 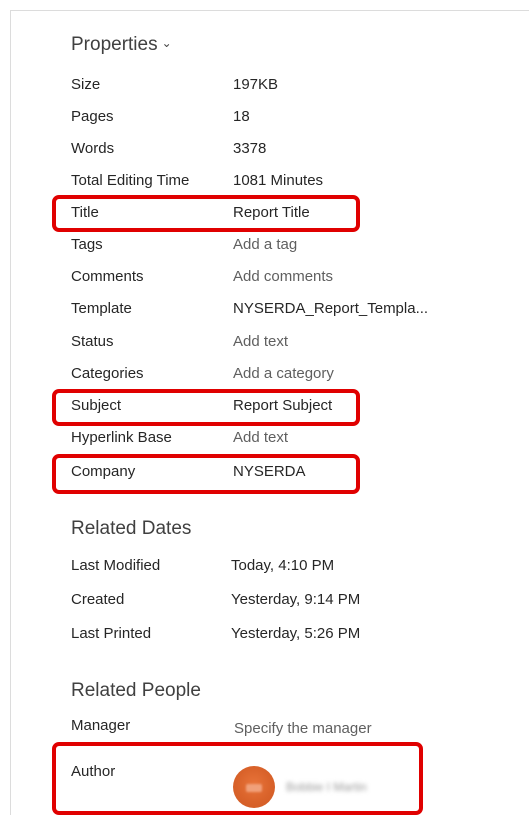 What do you see at coordinates (283, 565) in the screenshot?
I see `date-value: Today, 4:10 PM` at bounding box center [283, 565].